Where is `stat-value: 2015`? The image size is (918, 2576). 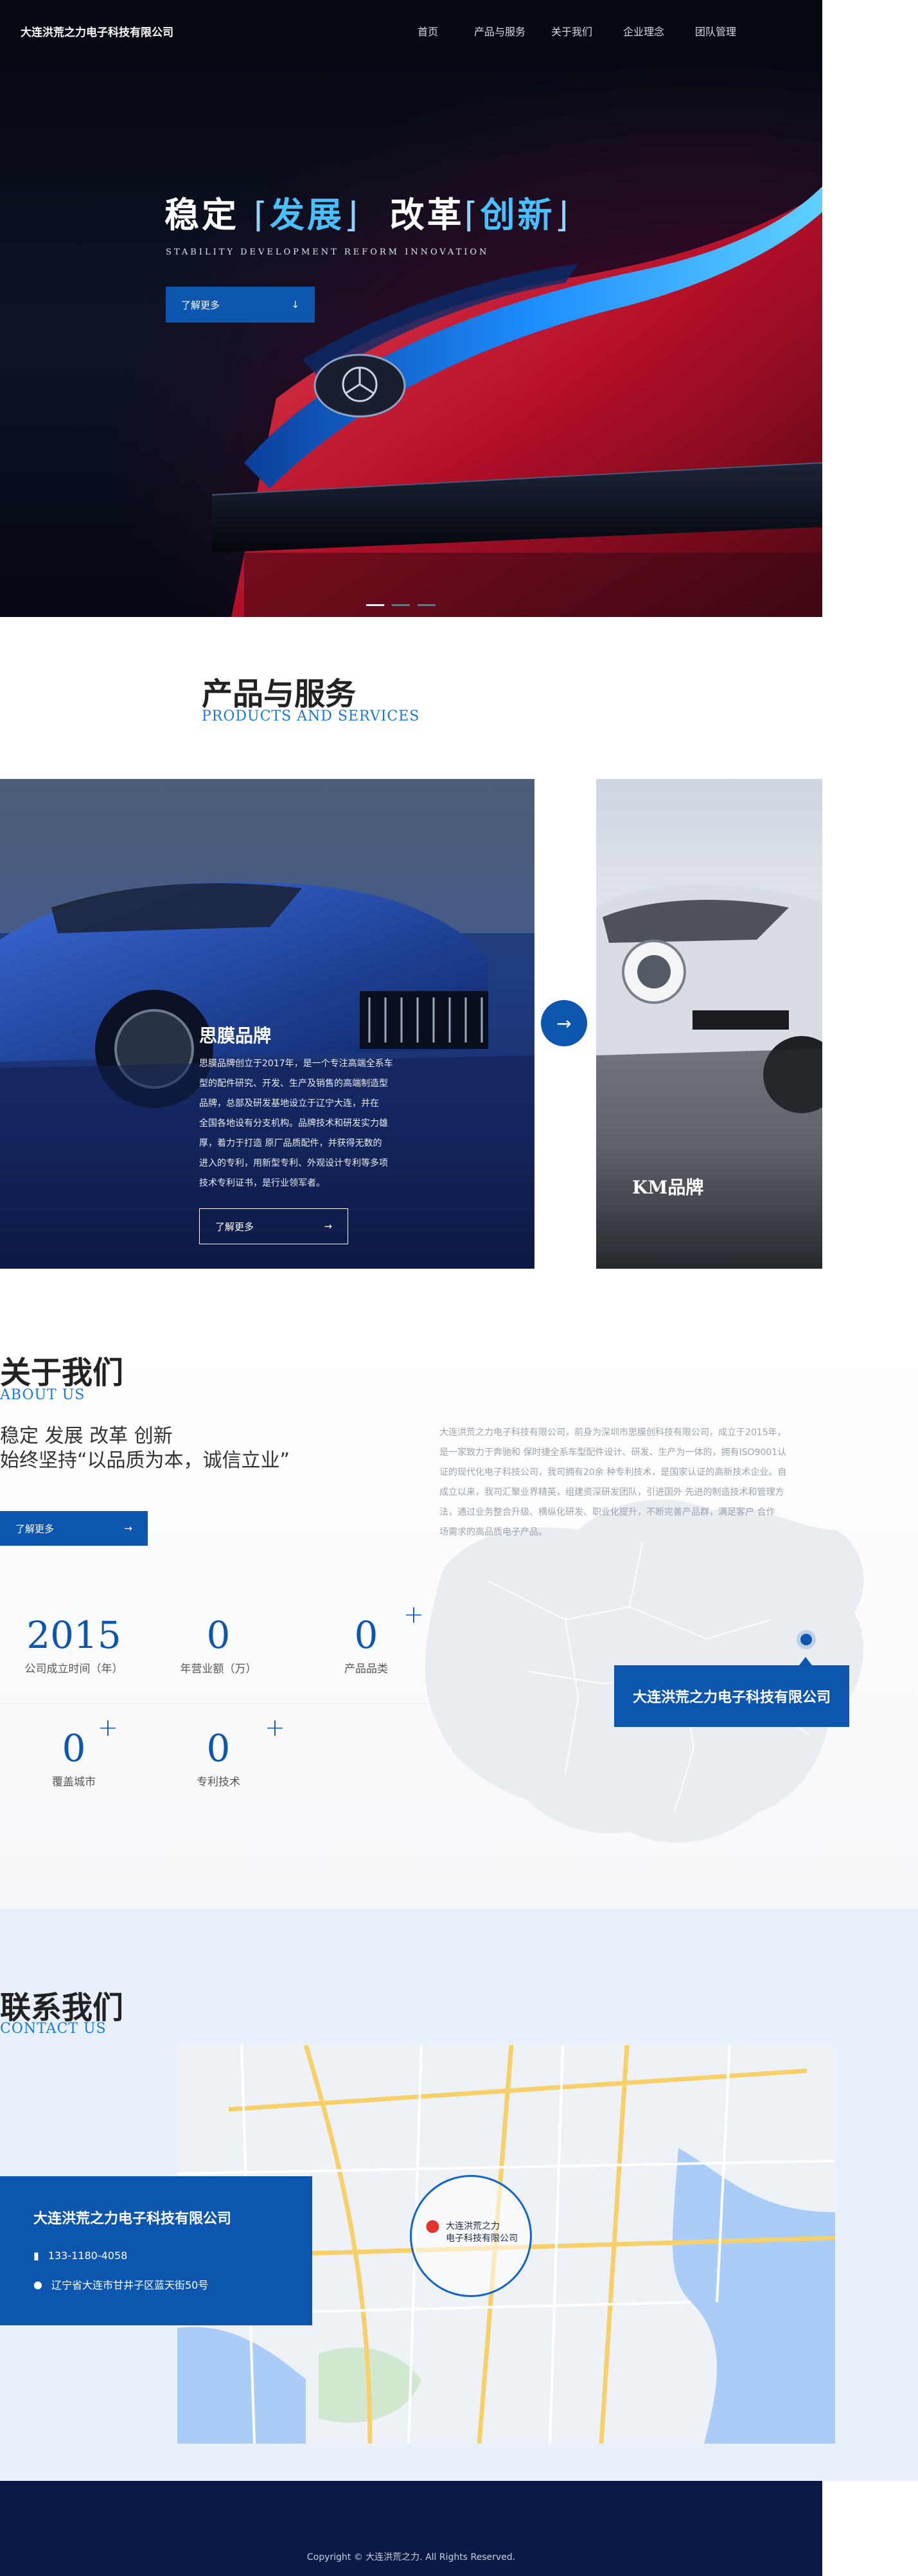
stat-value: 2015 is located at coordinates (73, 1635).